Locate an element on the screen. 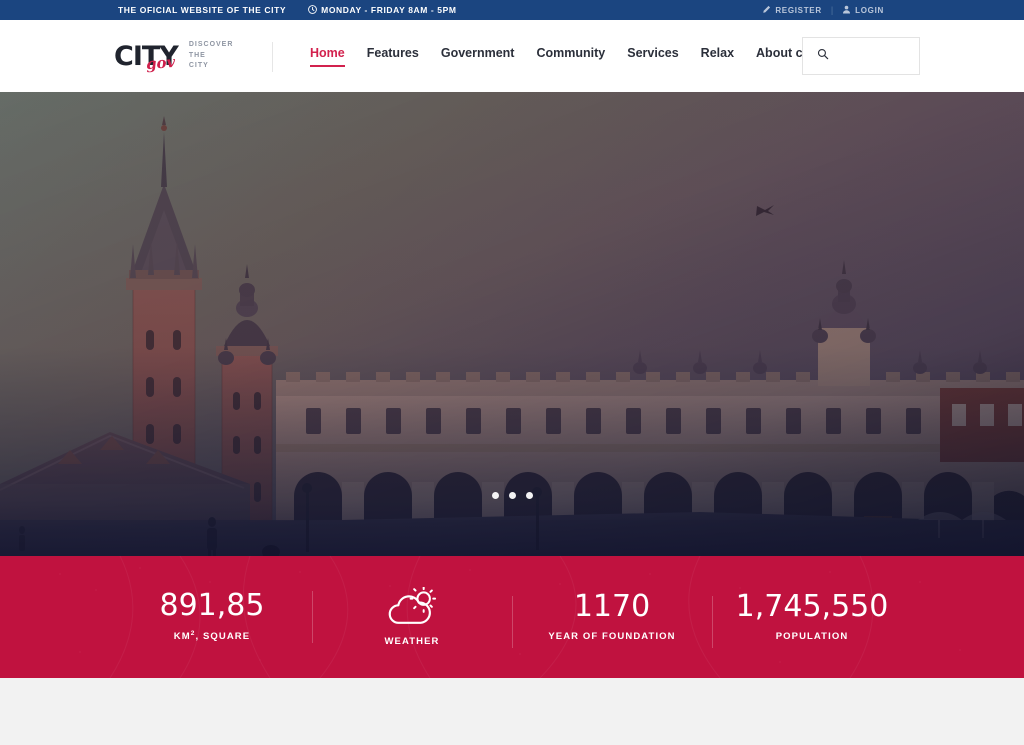 The image size is (1024, 745). stat-area-label-suffix: , SQUARE is located at coordinates (223, 637).